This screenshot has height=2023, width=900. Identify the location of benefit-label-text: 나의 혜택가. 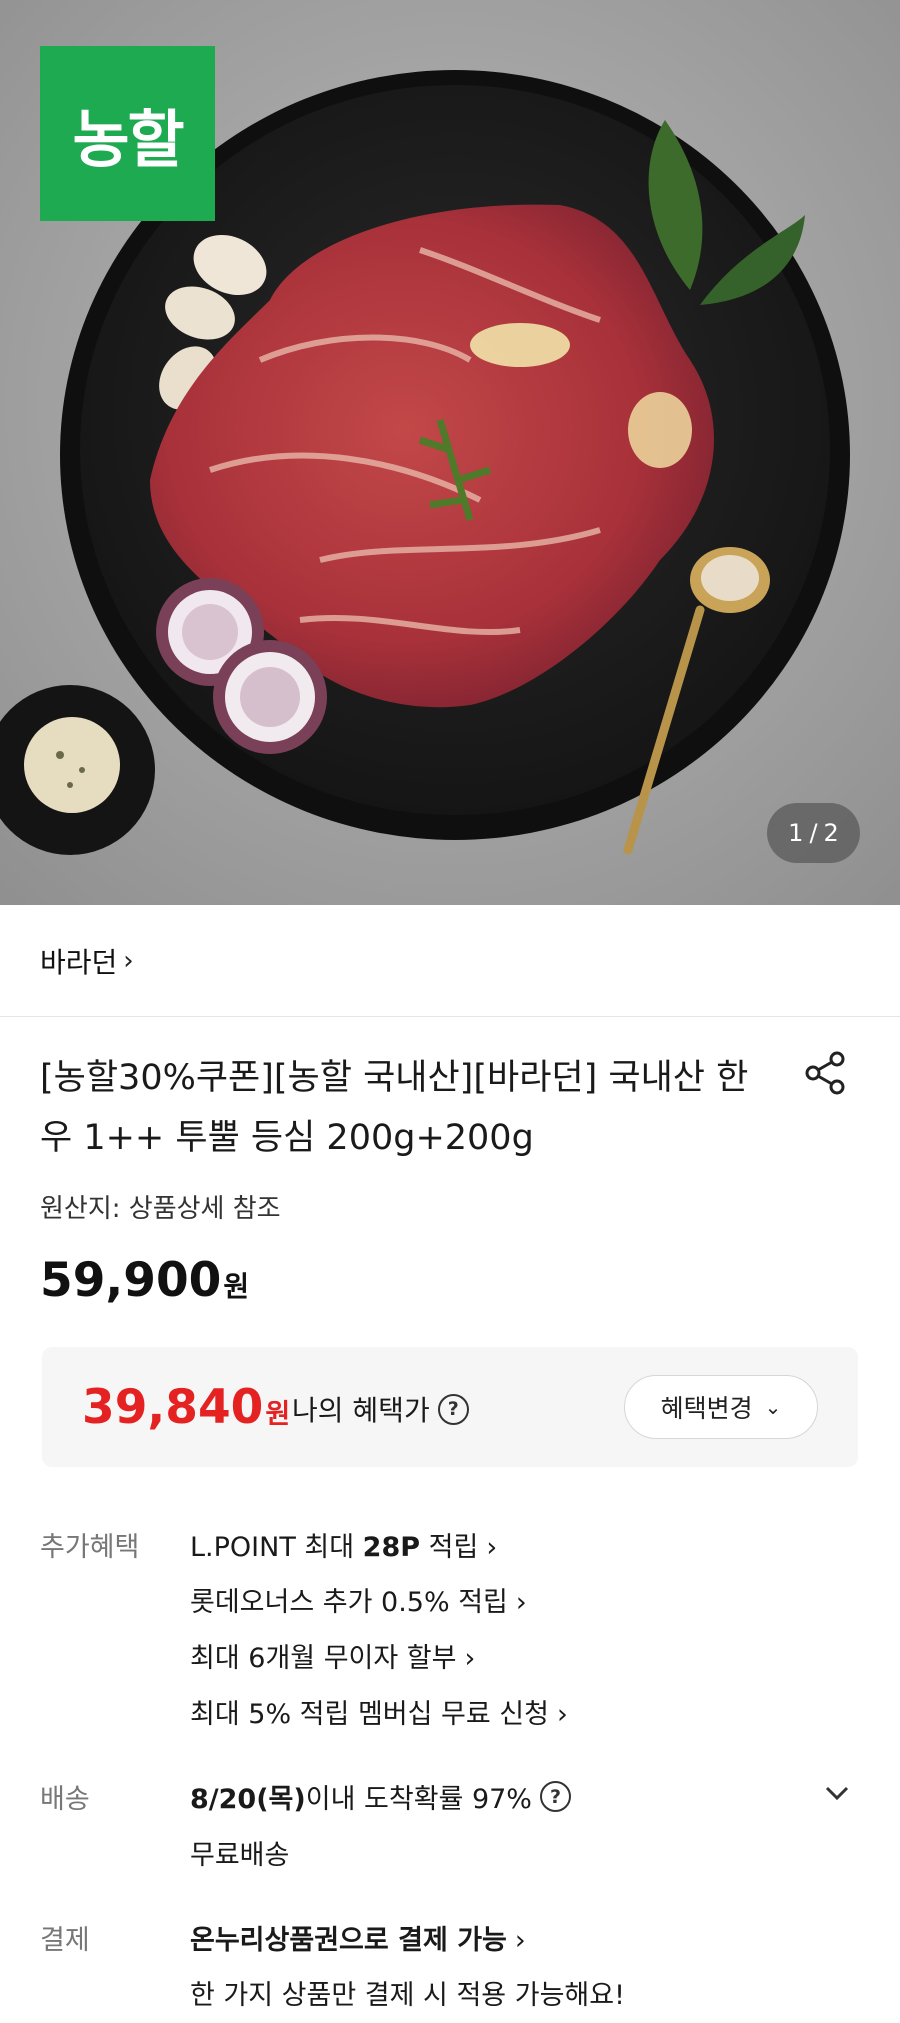
(361, 1410).